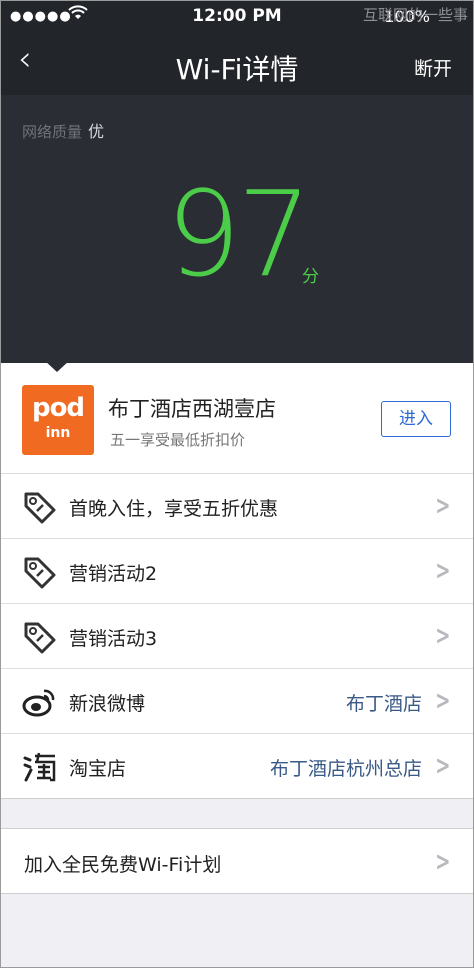  What do you see at coordinates (383, 704) in the screenshot?
I see `list-item-value: 布丁酒店` at bounding box center [383, 704].